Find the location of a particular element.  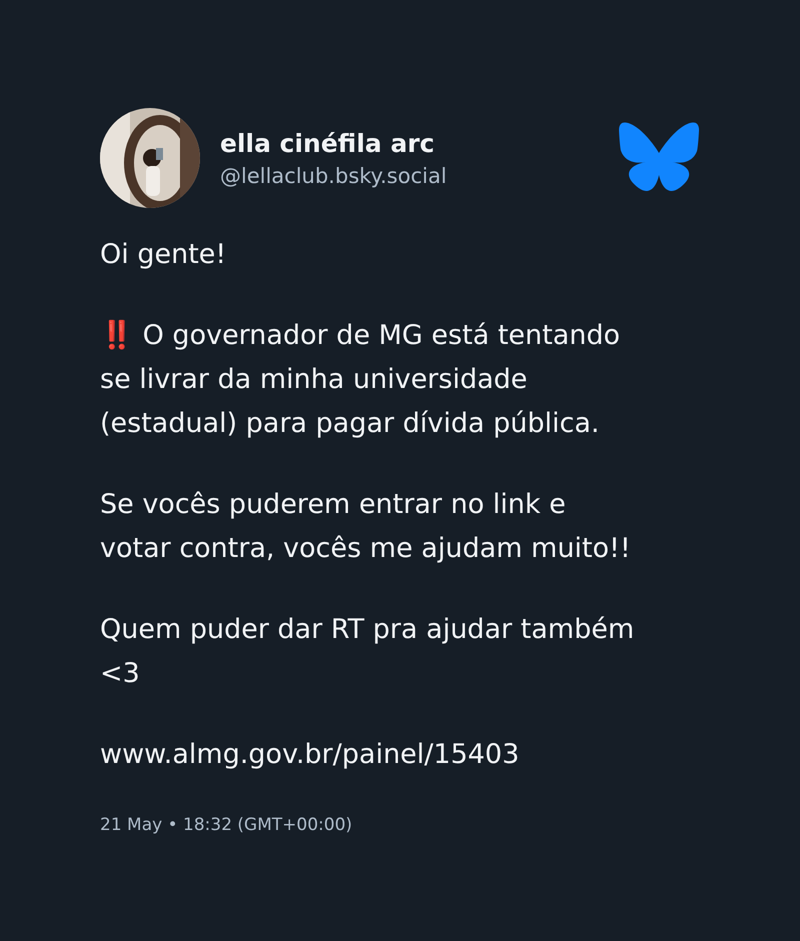

author-name: ella cinéfila arc is located at coordinates (409, 143).